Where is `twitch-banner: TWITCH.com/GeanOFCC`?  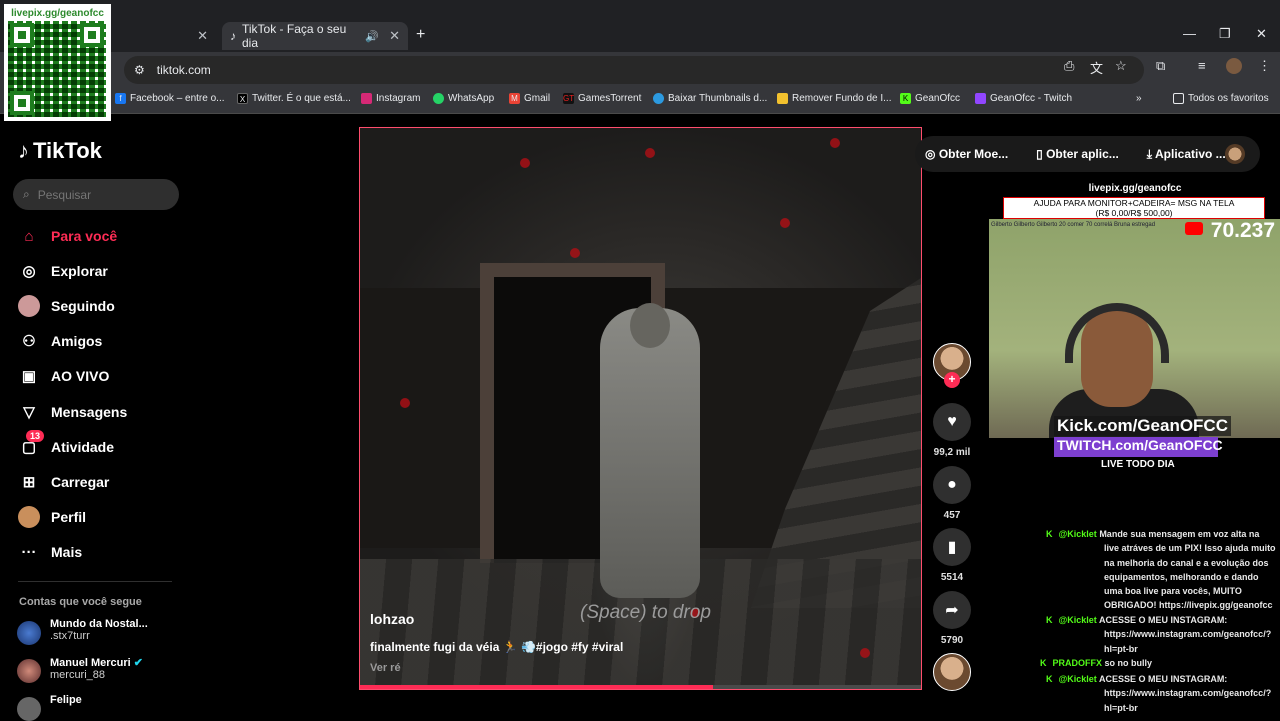 twitch-banner: TWITCH.com/GeanOFCC is located at coordinates (1138, 447).